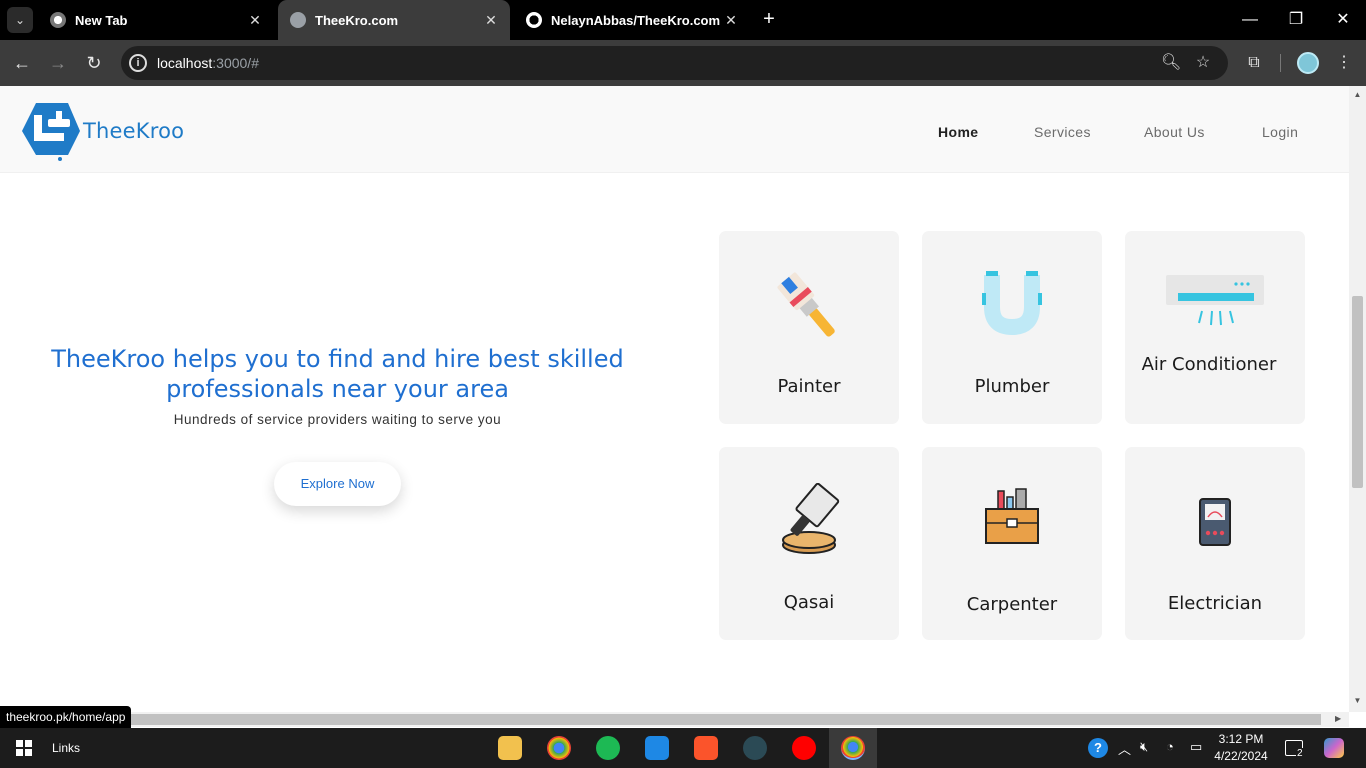  I want to click on reload-icon: ↻, so click(94, 63).